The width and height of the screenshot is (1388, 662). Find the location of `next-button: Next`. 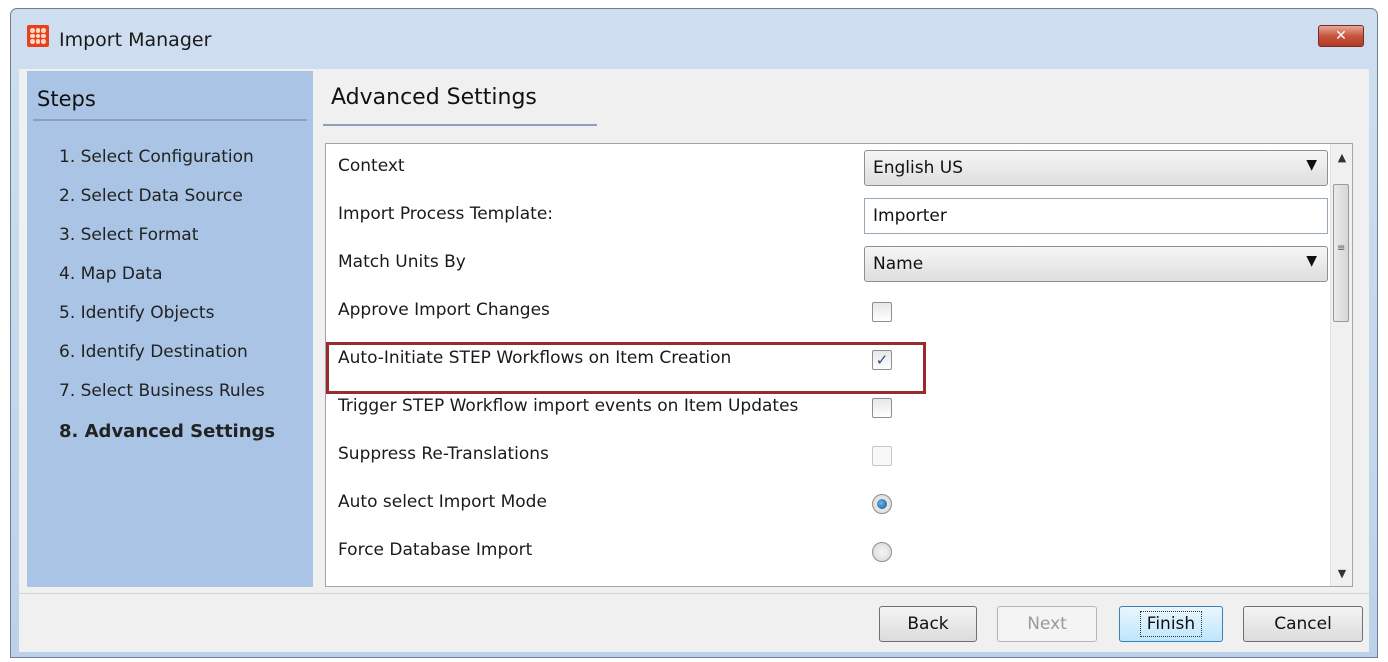

next-button: Next is located at coordinates (1047, 624).